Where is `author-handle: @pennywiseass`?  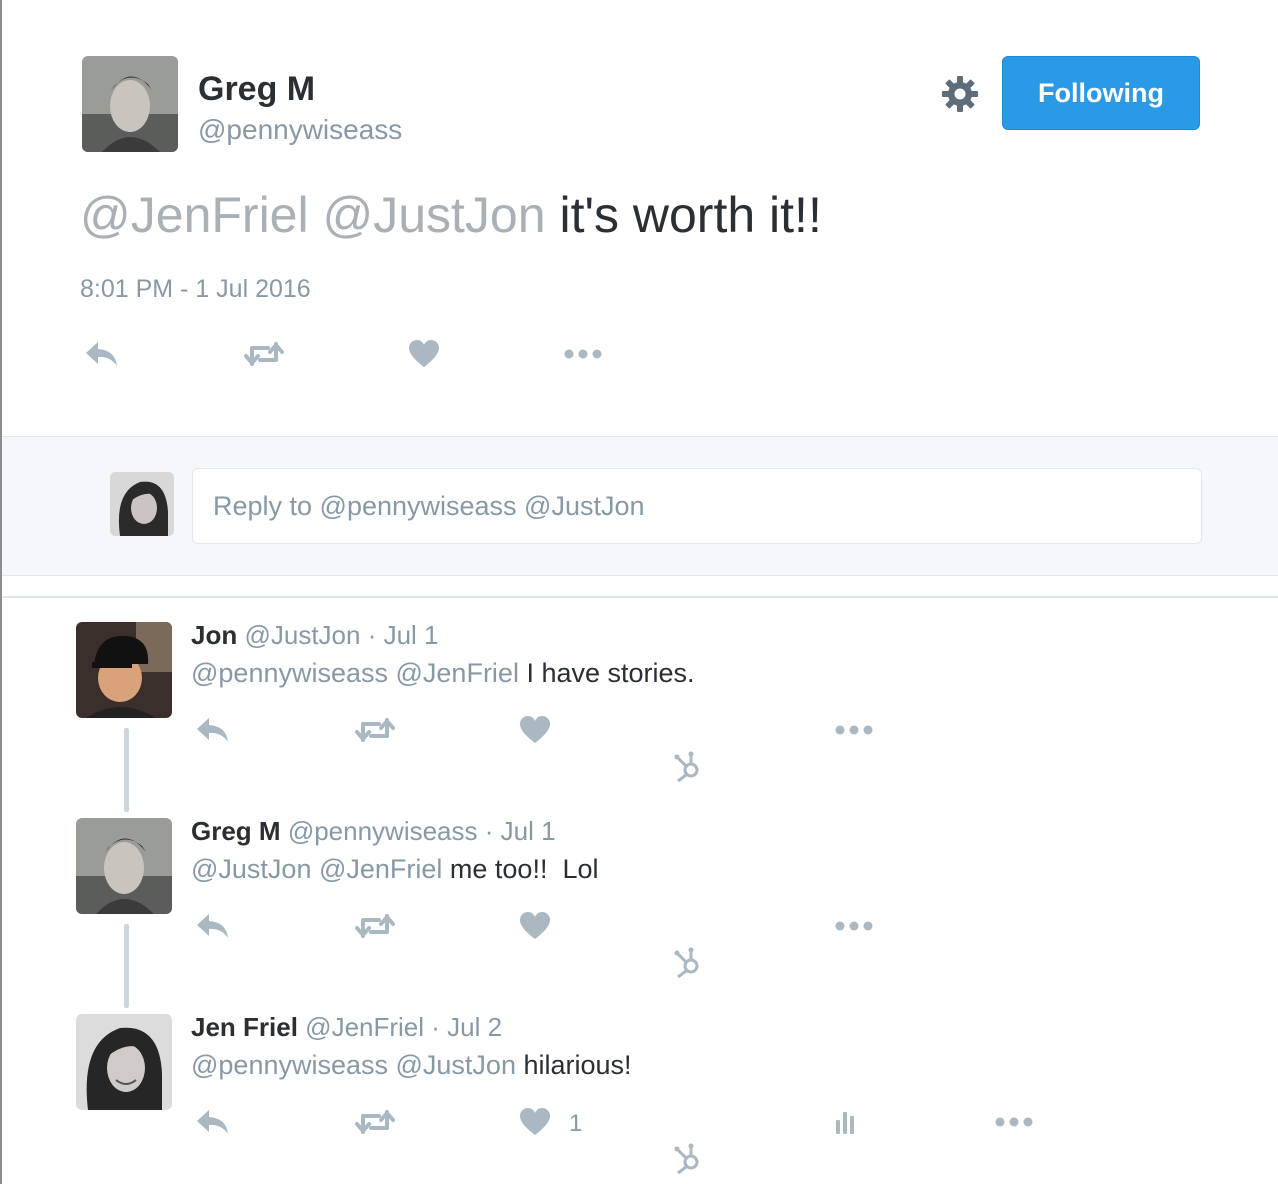 author-handle: @pennywiseass is located at coordinates (300, 130).